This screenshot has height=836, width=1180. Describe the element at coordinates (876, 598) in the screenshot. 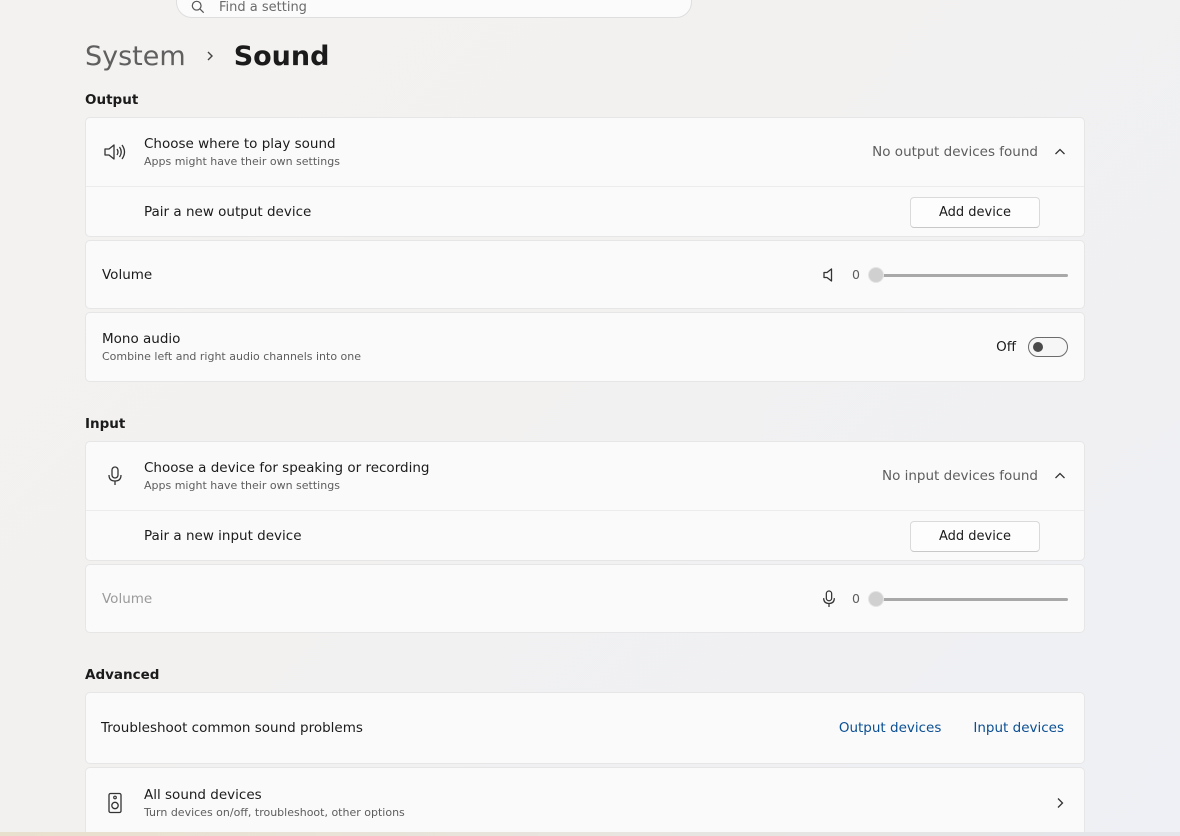

I see `input-volume-thumb` at that location.